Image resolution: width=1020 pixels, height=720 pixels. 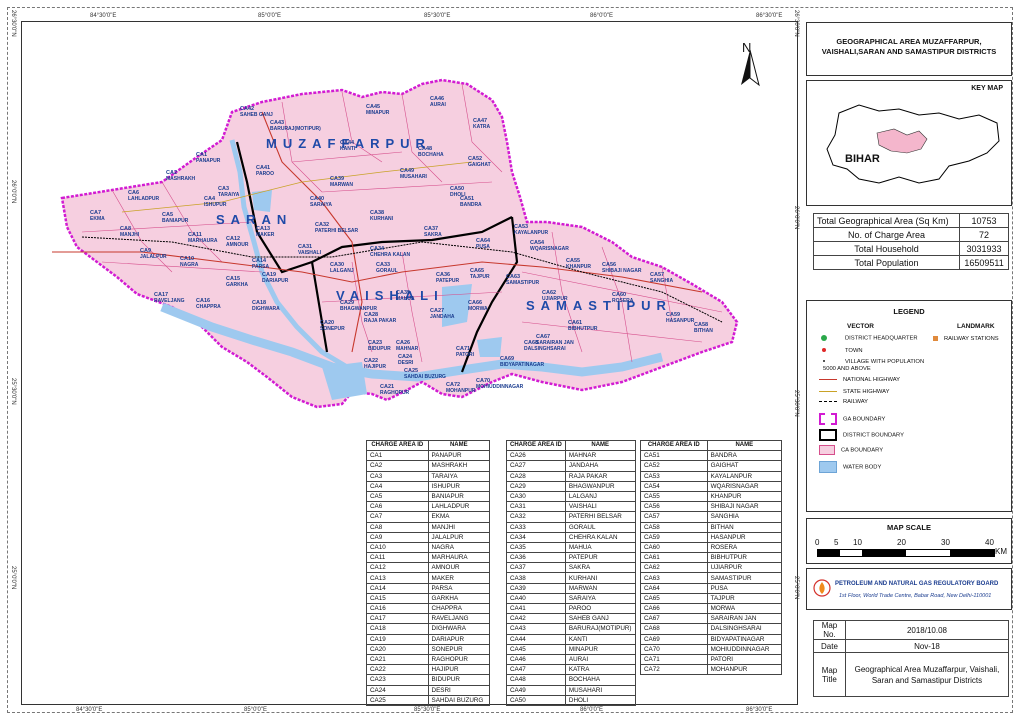 What do you see at coordinates (600, 608) in the screenshot?
I see `ca-name-cell: PAROO` at bounding box center [600, 608].